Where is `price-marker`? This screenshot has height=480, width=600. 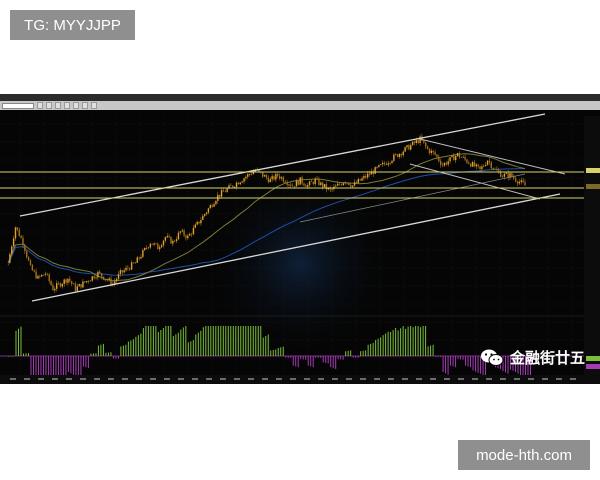
price-marker is located at coordinates (593, 366).